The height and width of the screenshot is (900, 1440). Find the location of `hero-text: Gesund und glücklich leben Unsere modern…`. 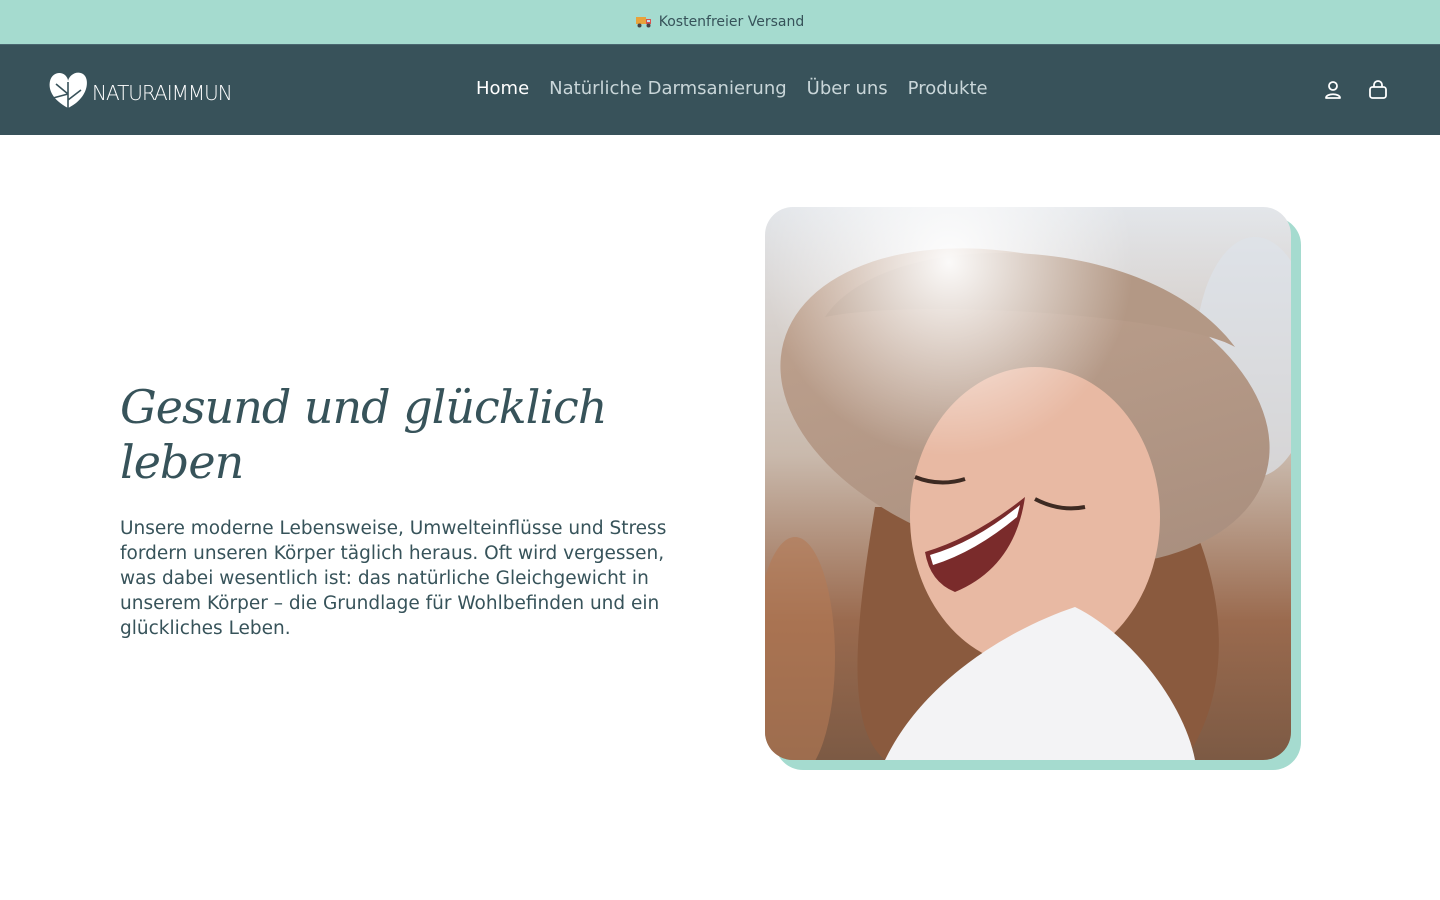

hero-text: Gesund und glücklich leben Unsere modern… is located at coordinates (420, 510).